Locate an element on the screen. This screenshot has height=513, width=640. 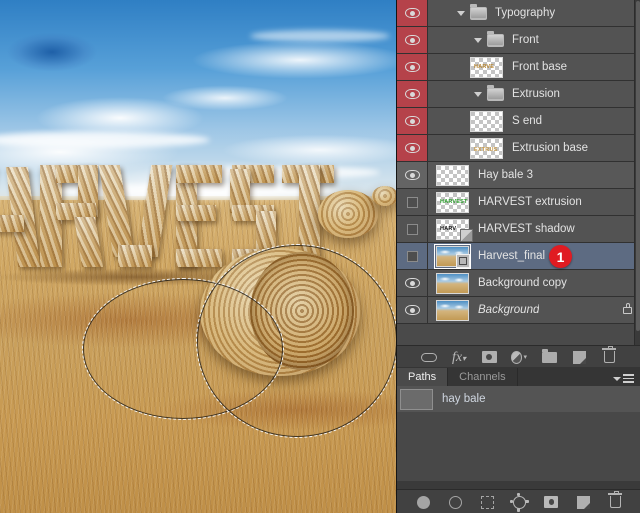
path-mask-icon is located at coordinates (551, 502).